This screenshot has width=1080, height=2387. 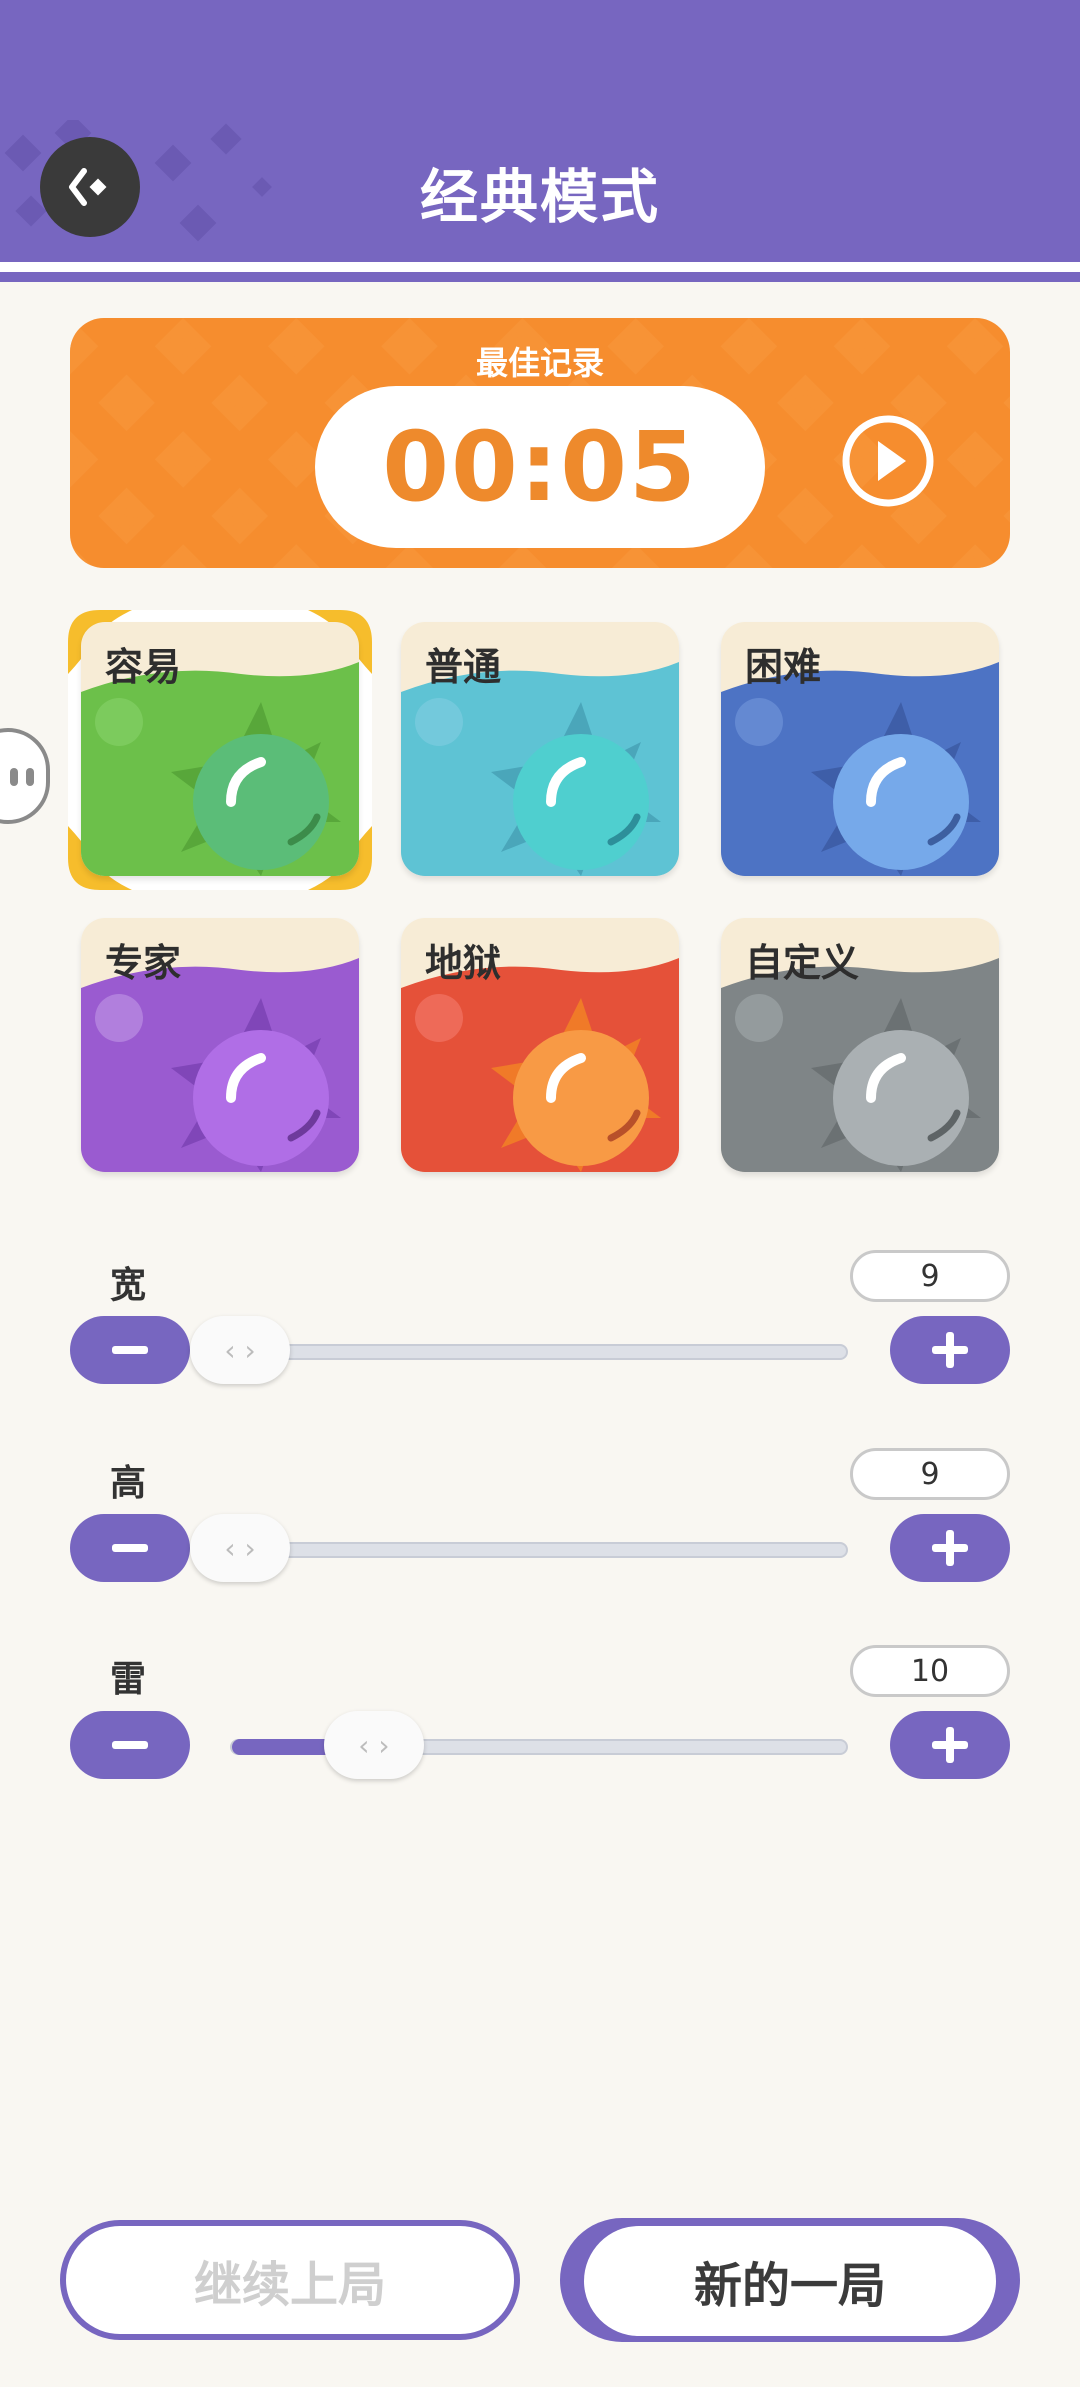 I want to click on difficulty-tile-expert: 专家, so click(x=220, y=1045).